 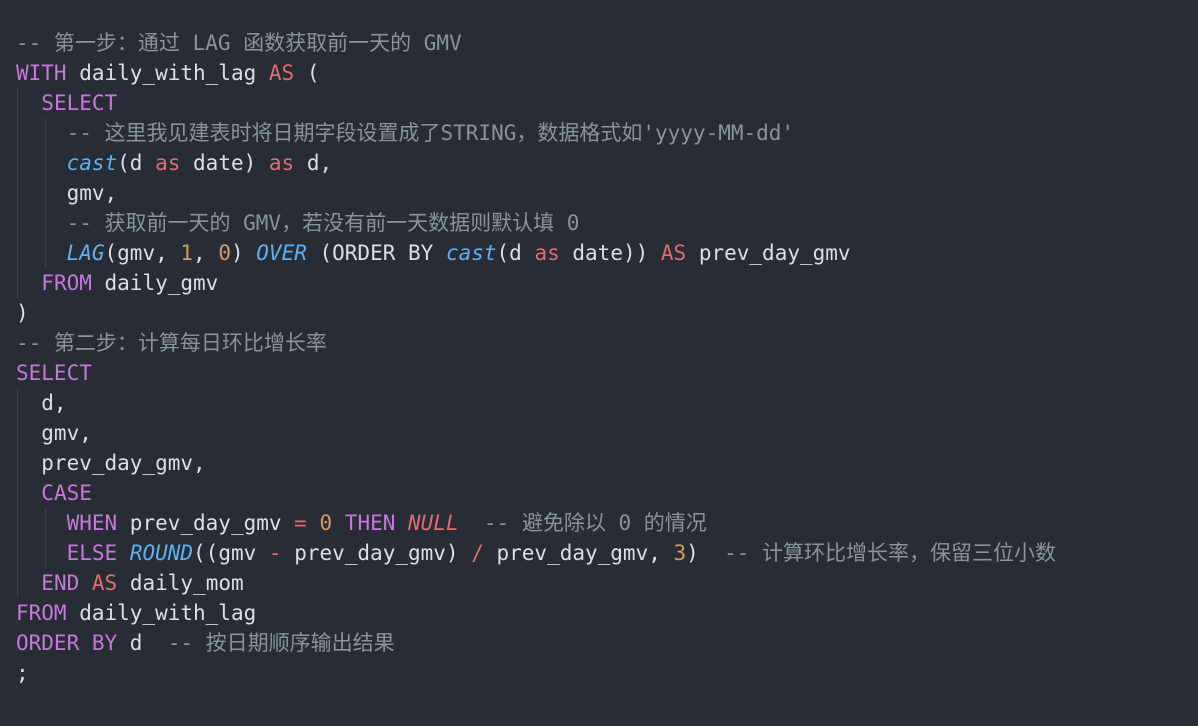 What do you see at coordinates (167, 73) in the screenshot?
I see `code-token: daily_with_lag` at bounding box center [167, 73].